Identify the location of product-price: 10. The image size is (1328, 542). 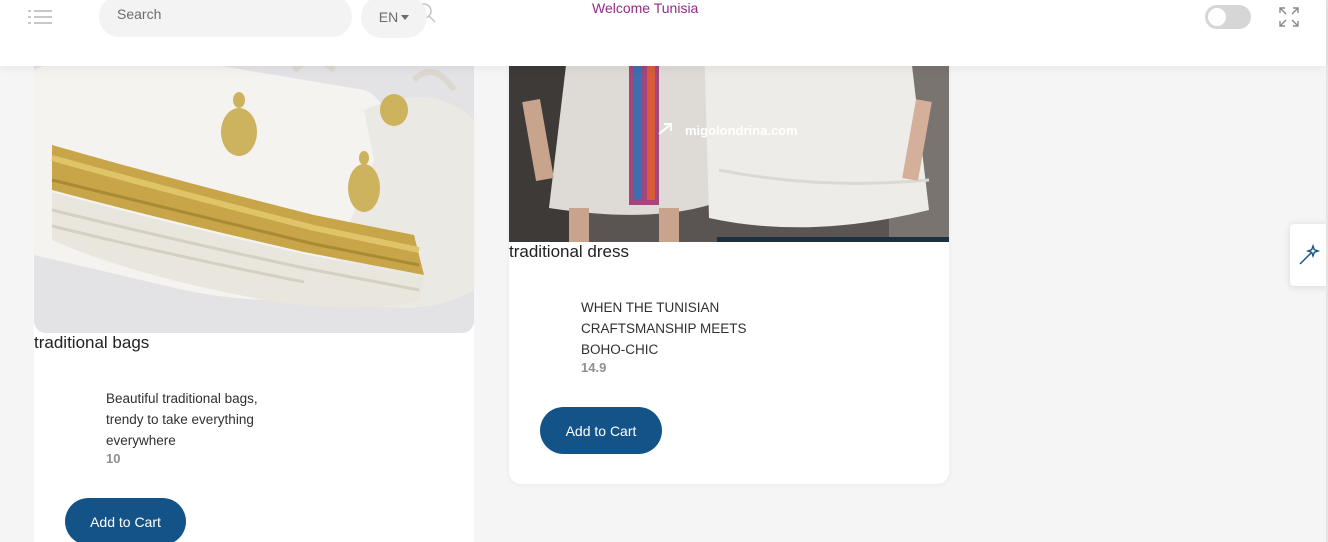
(113, 458).